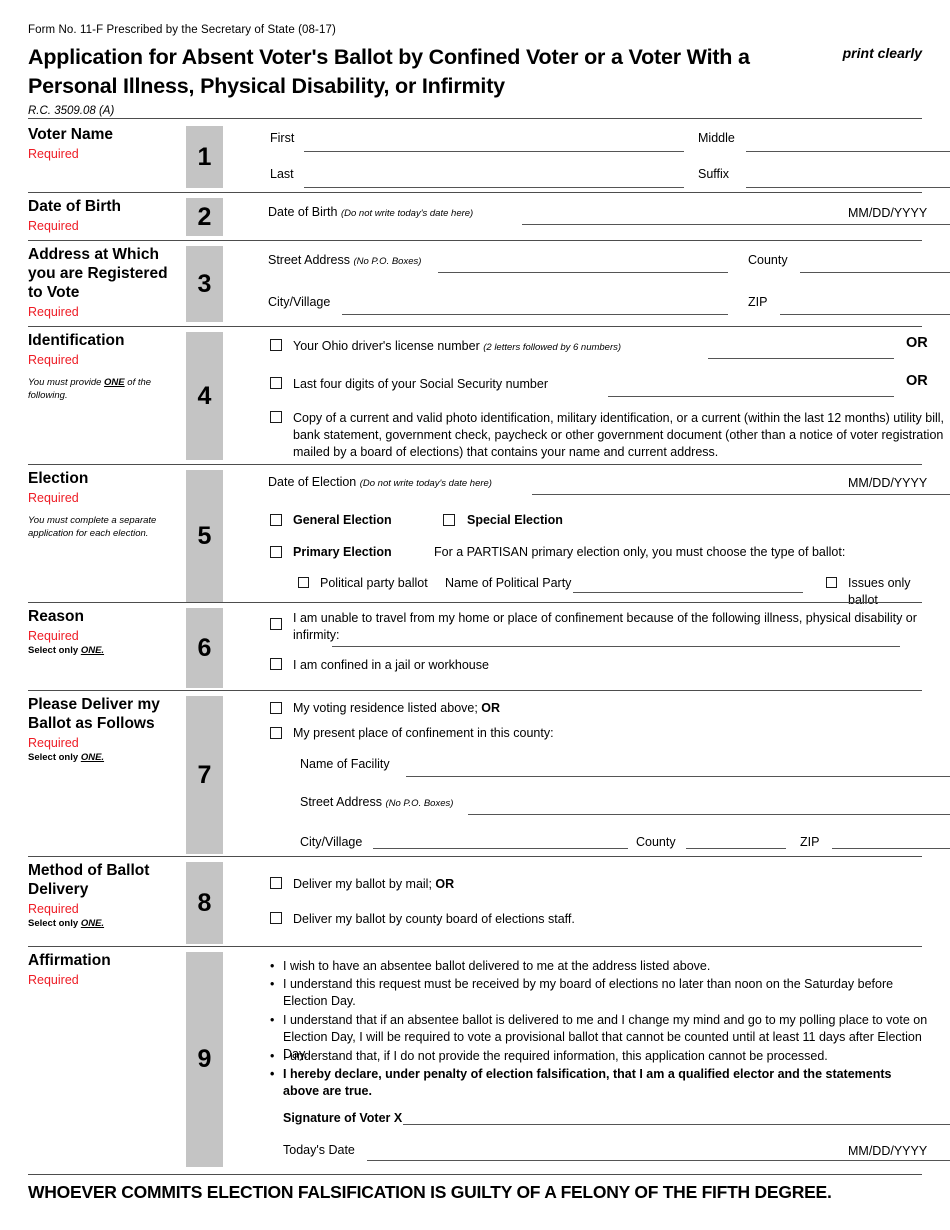  I want to click on section-4-number: 4, so click(204, 395).